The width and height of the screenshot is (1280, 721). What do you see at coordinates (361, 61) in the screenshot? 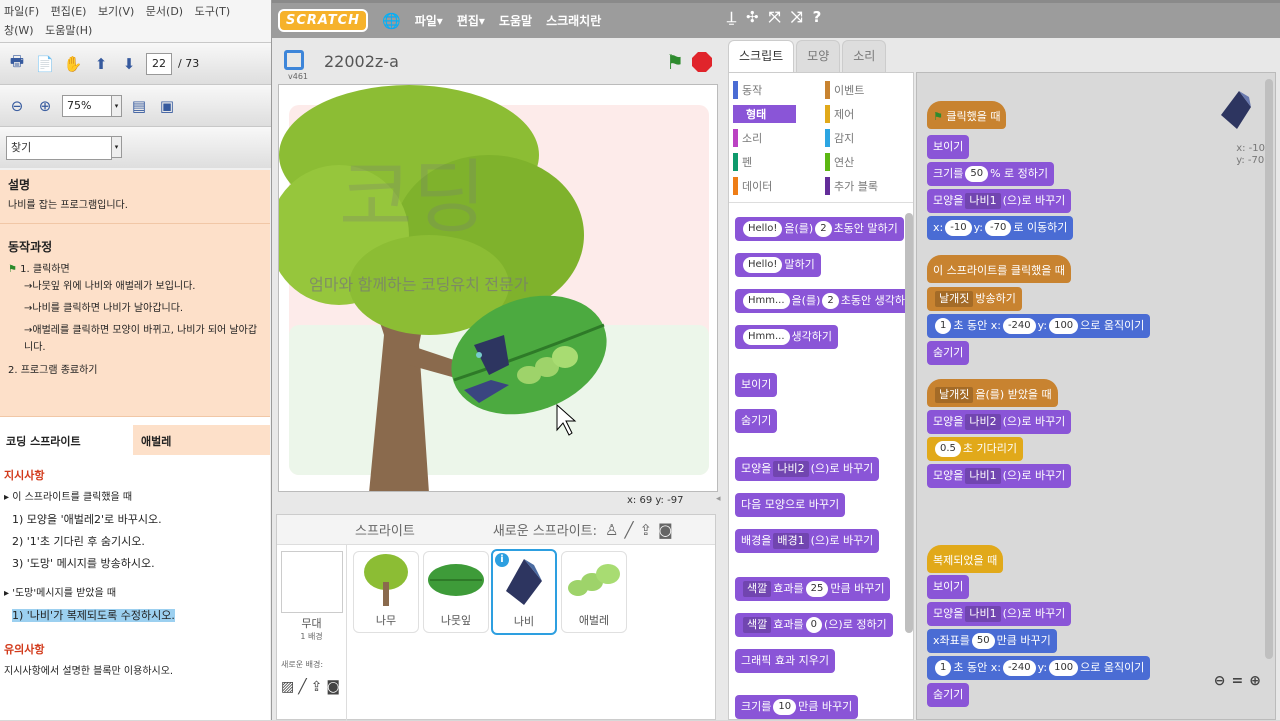
I see `project-title: 22002z-a` at bounding box center [361, 61].